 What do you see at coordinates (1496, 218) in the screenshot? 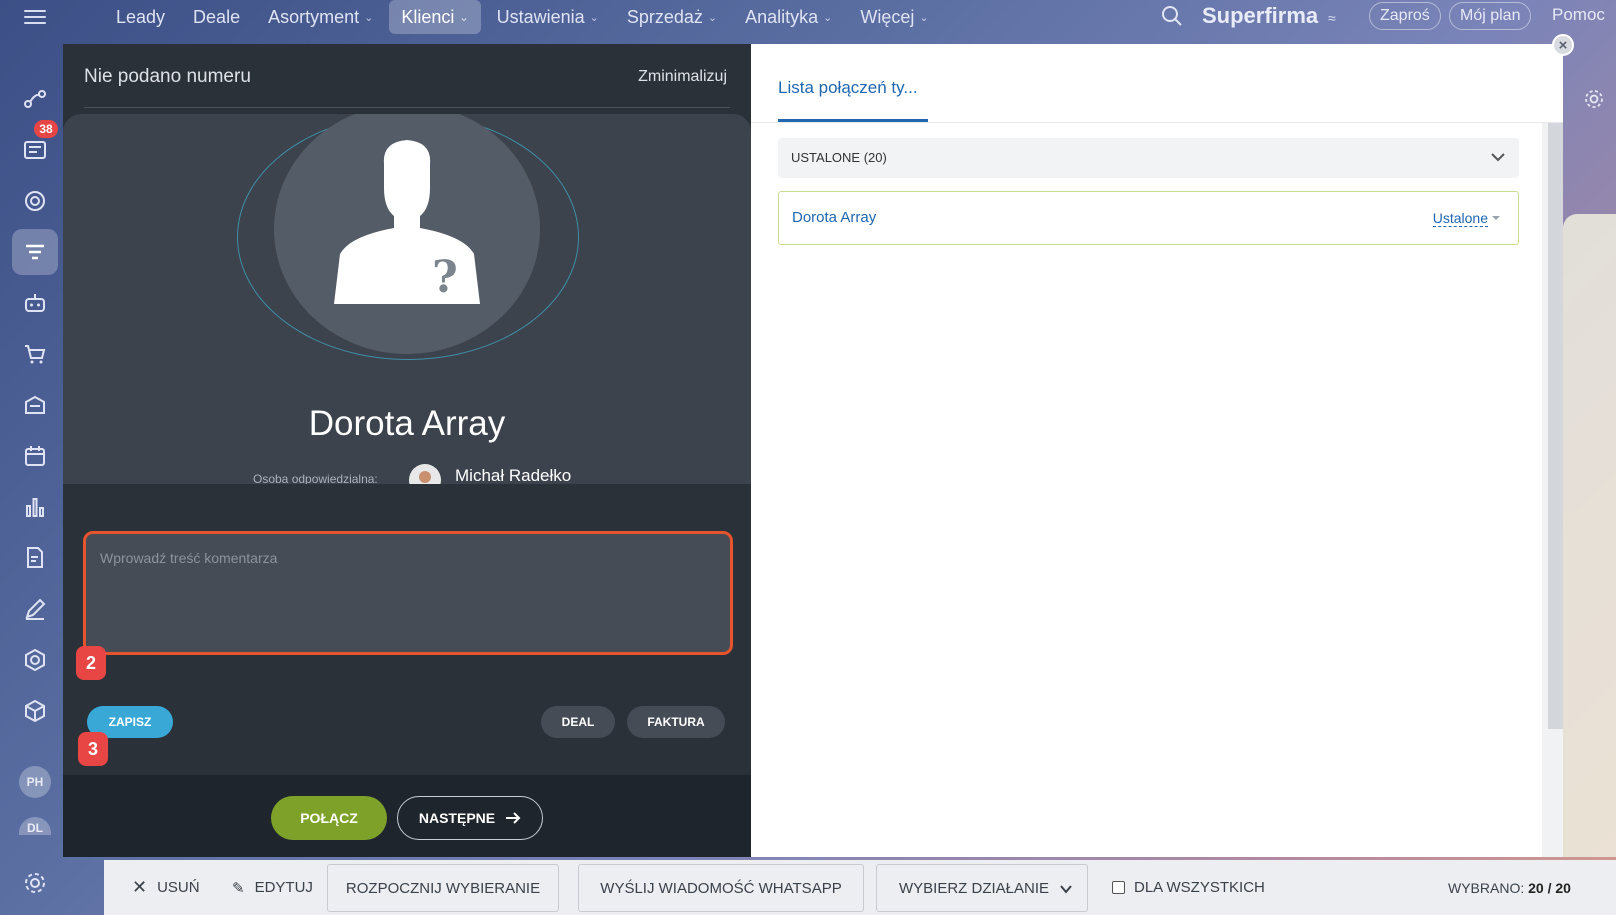
I see `caret-down-icon` at bounding box center [1496, 218].